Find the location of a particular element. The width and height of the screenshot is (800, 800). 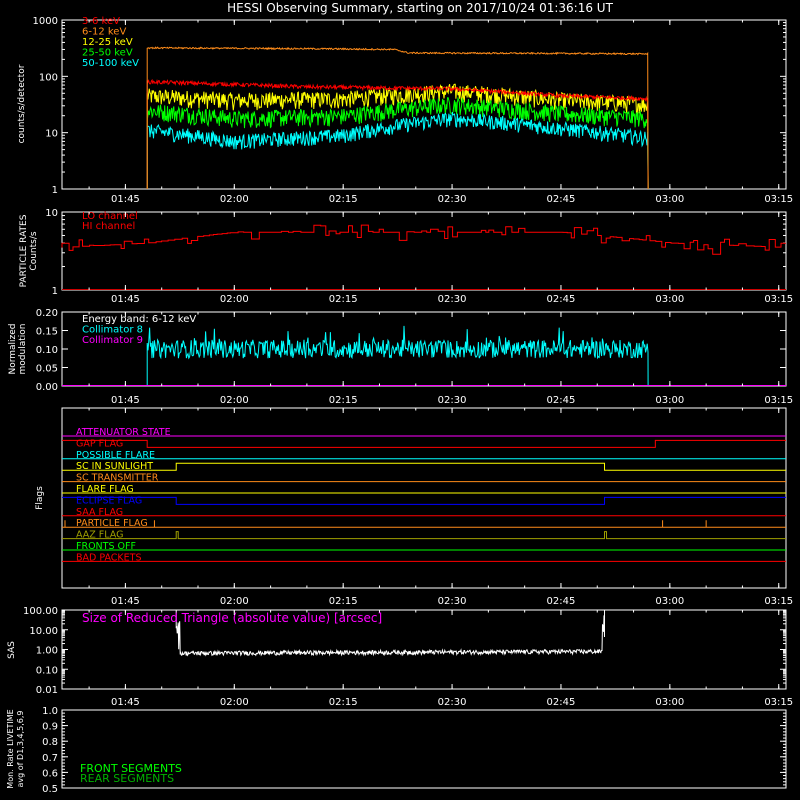

legend-entry: 50-100 keV is located at coordinates (110, 63).